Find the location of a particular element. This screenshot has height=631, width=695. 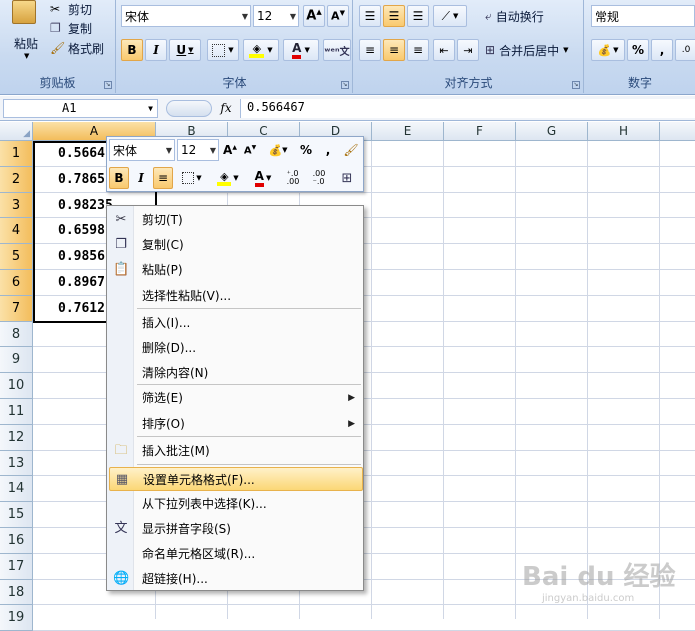

select-all-corner: ◢ is located at coordinates (16, 131).